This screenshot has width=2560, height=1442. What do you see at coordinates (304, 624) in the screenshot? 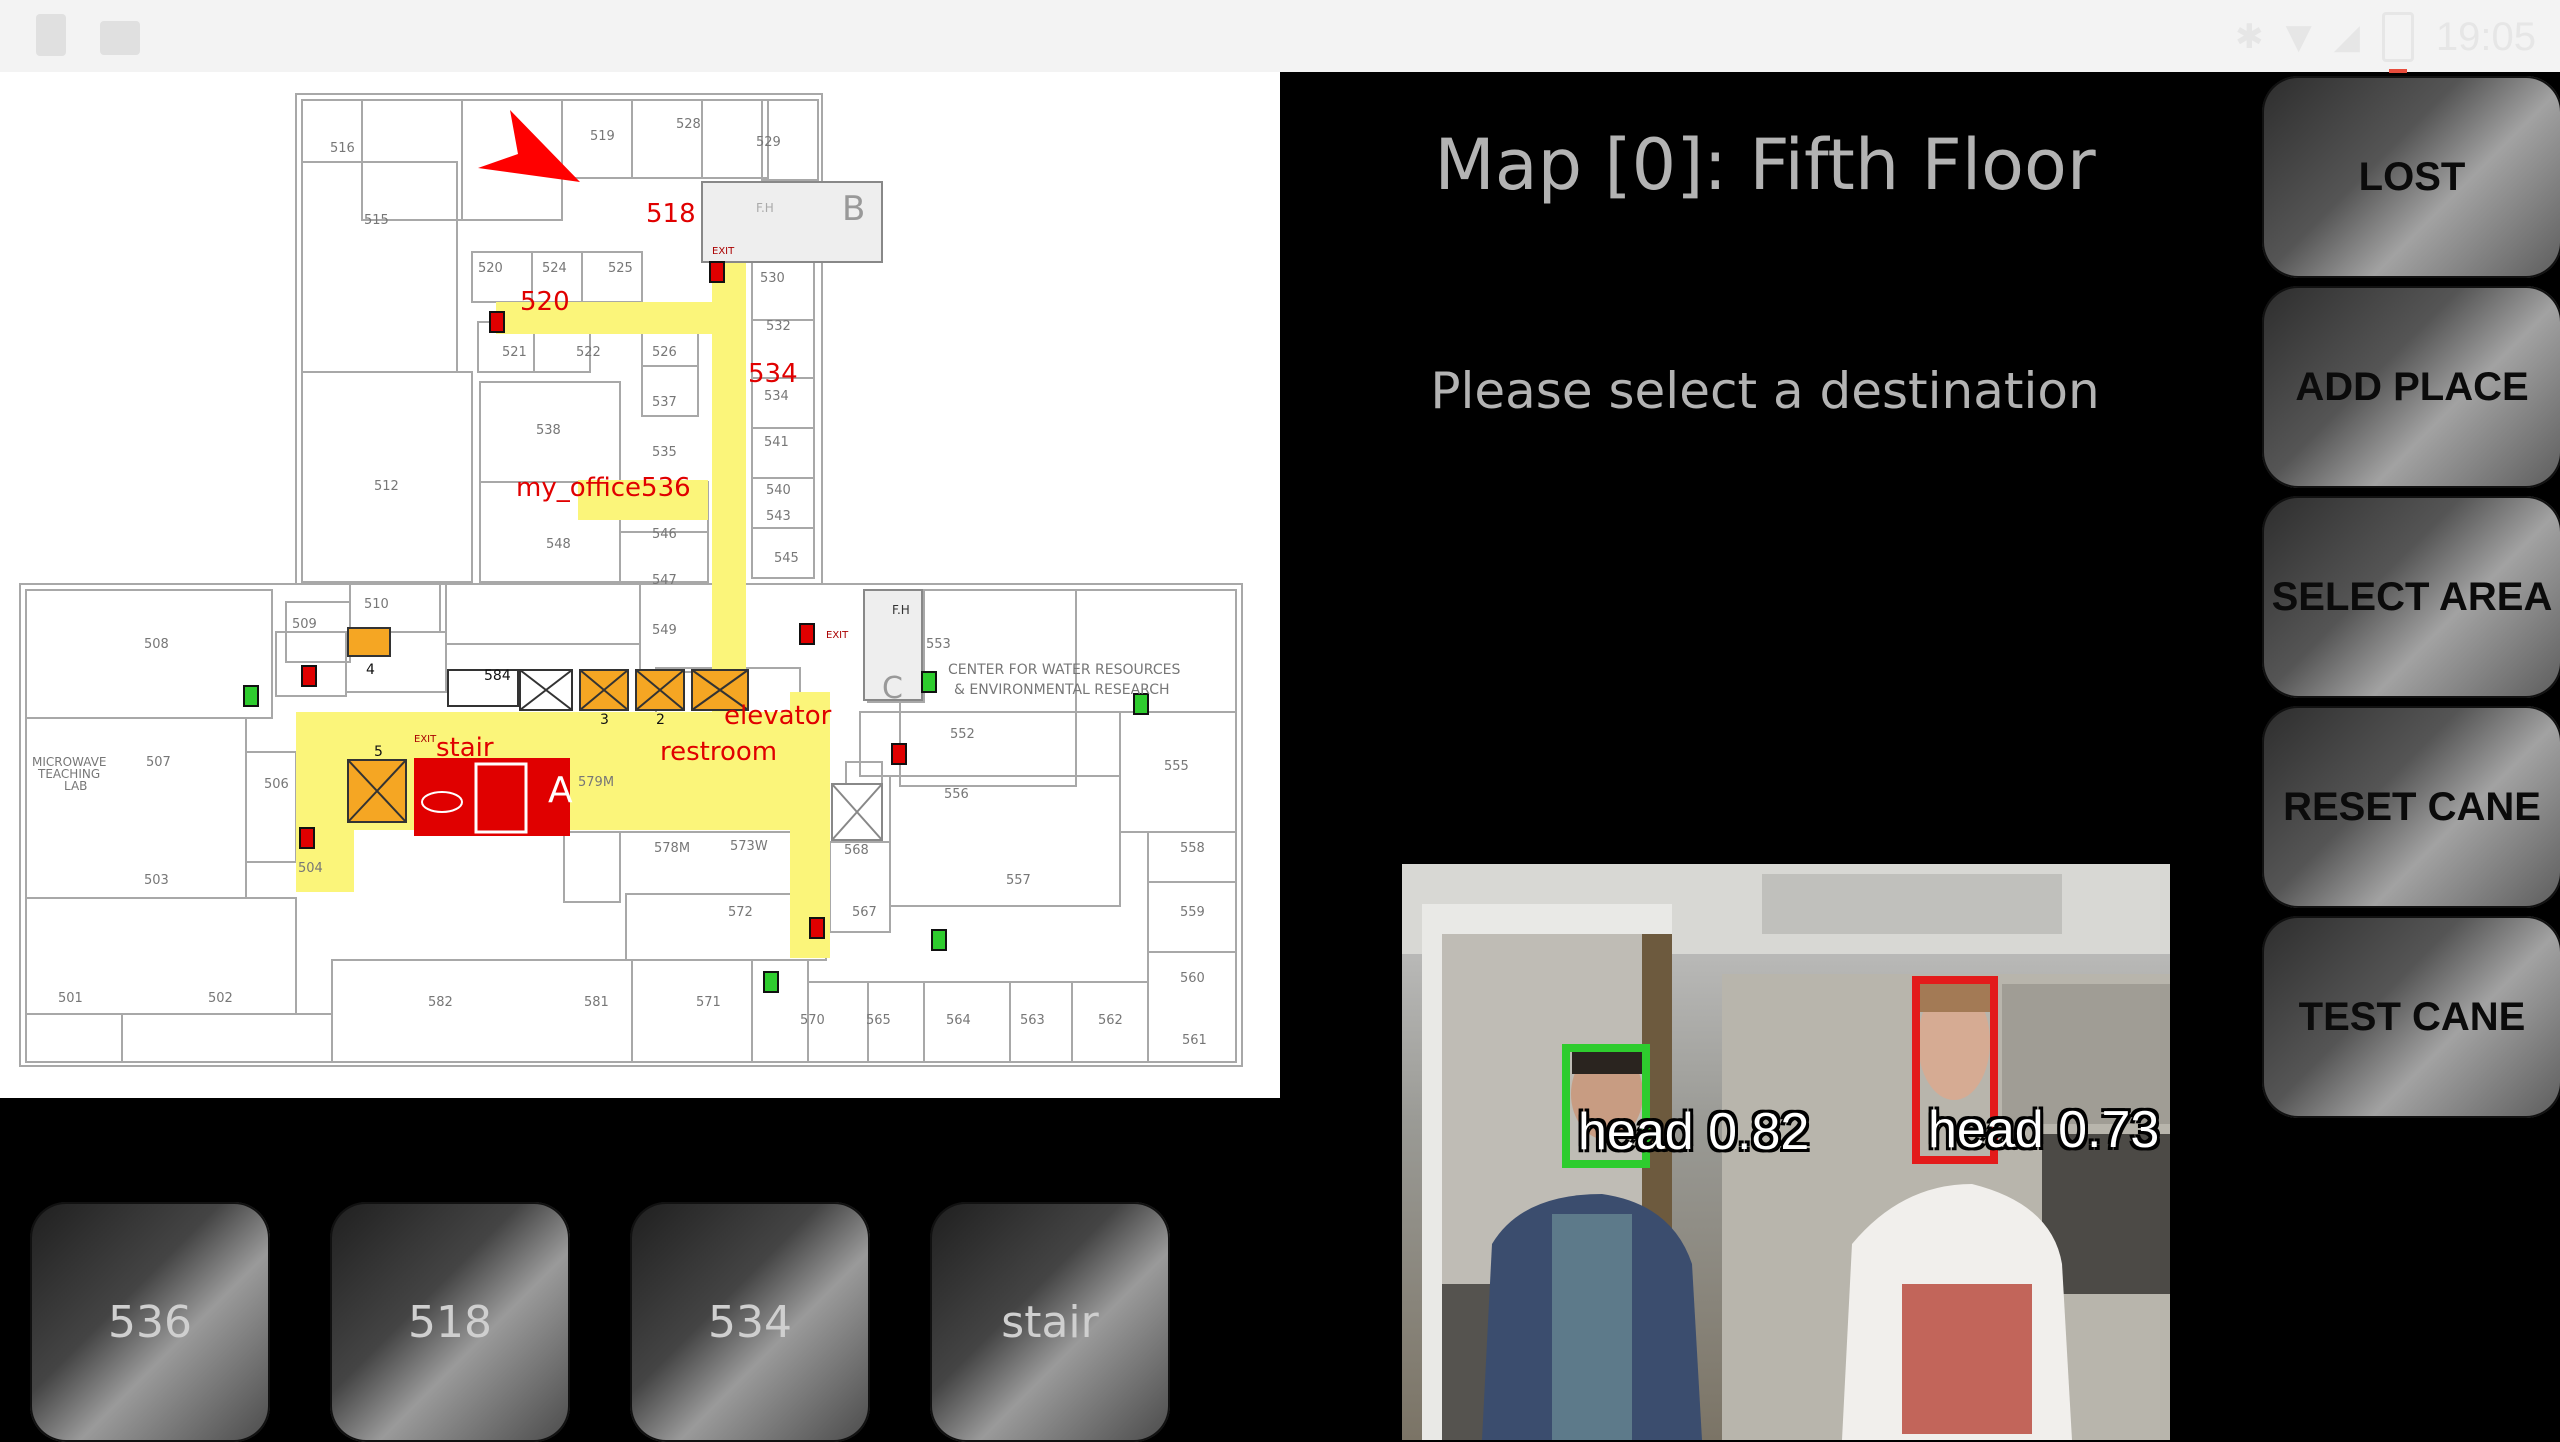
I see `room-label: 509` at bounding box center [304, 624].